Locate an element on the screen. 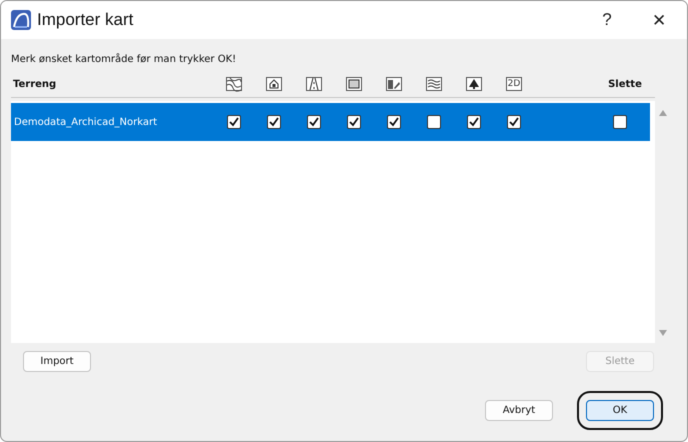 The height and width of the screenshot is (442, 688). table-row: Demodata_Archicad_Norkart is located at coordinates (330, 122).